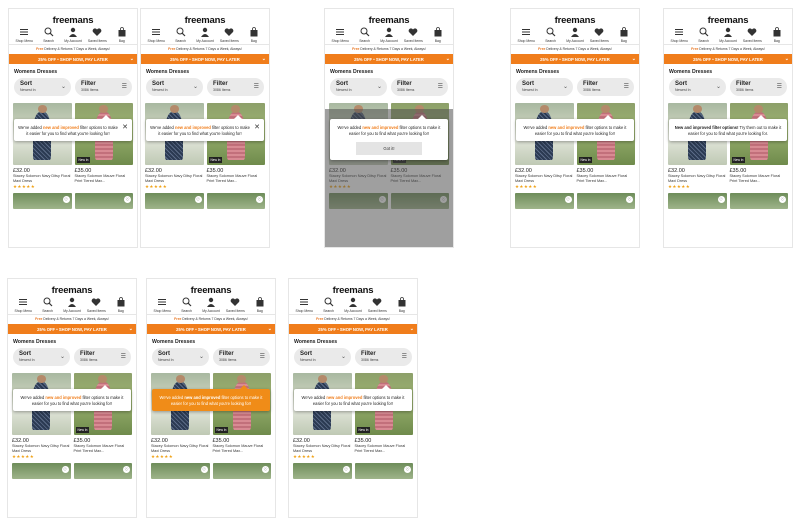 This screenshot has width=800, height=522. What do you see at coordinates (389, 149) in the screenshot?
I see `got-it-button: Got it!` at bounding box center [389, 149].